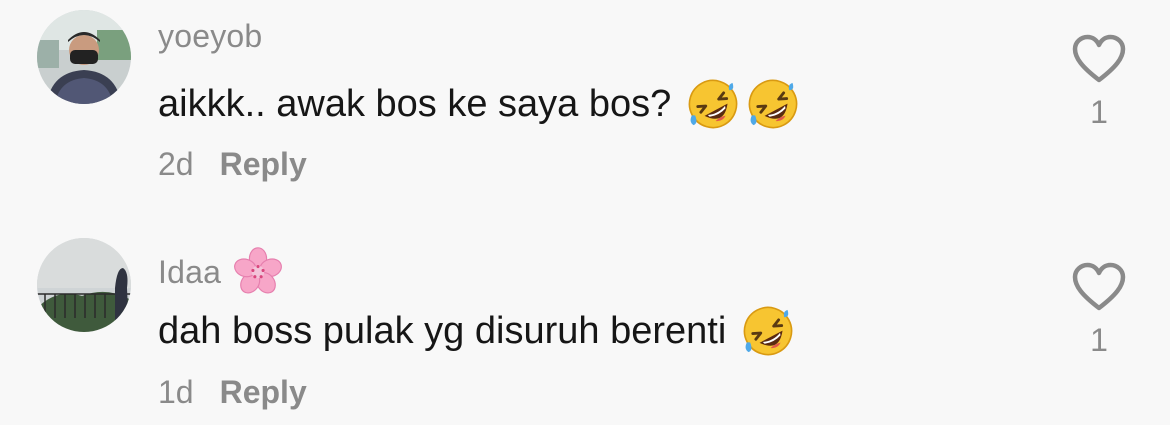  What do you see at coordinates (258, 272) in the screenshot?
I see `cherry-blossom-icon` at bounding box center [258, 272].